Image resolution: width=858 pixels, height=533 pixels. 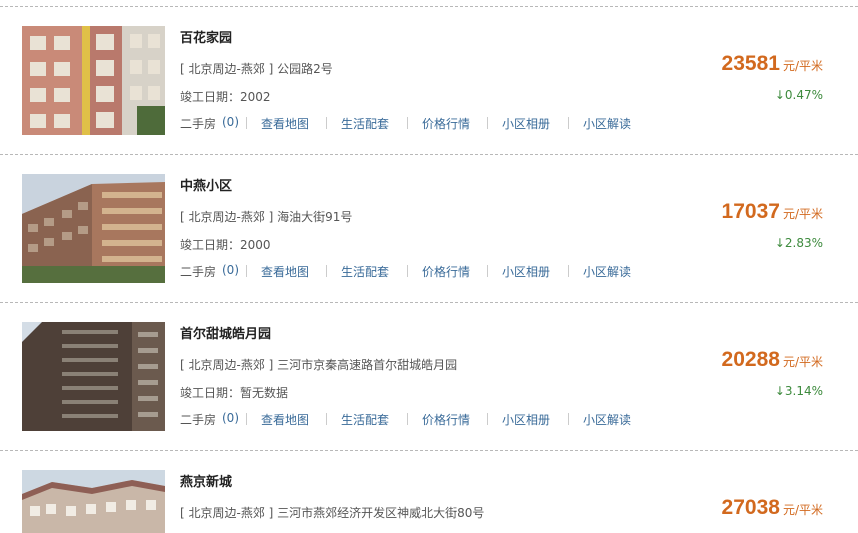 What do you see at coordinates (798, 243) in the screenshot?
I see `price-change: ↓2.83%` at bounding box center [798, 243].